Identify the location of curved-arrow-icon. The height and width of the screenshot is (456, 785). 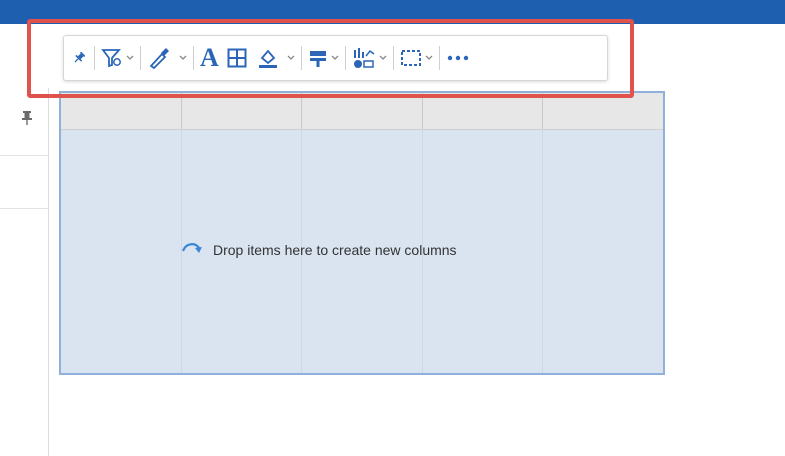
(192, 249).